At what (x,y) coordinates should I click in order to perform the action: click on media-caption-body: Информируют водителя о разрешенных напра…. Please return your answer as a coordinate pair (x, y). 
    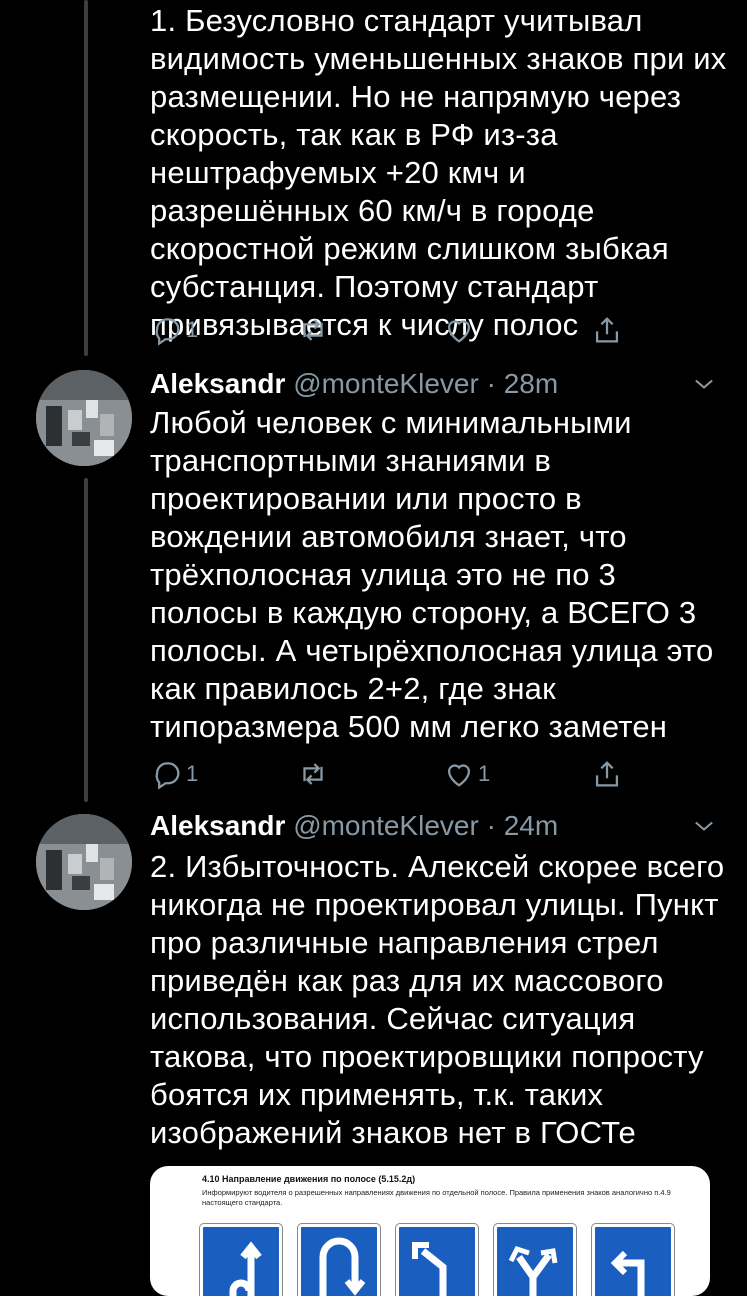
    Looking at the image, I should click on (436, 1197).